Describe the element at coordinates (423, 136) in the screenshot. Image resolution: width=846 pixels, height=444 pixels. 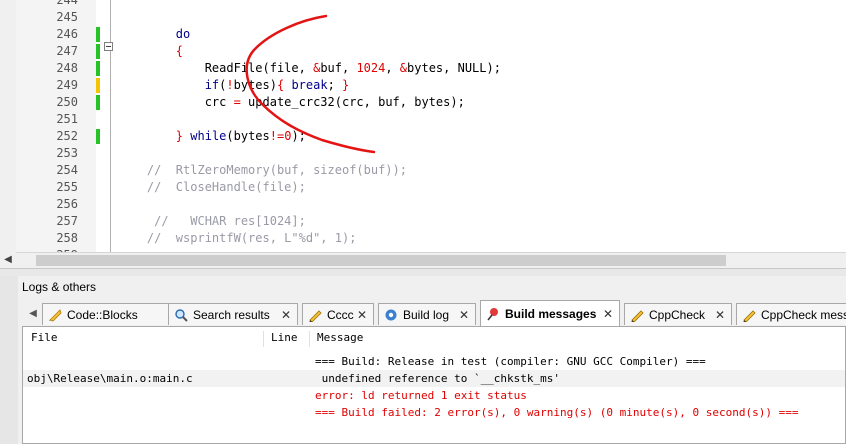
I see `code-line: 252 } while(bytes!=0);` at that location.